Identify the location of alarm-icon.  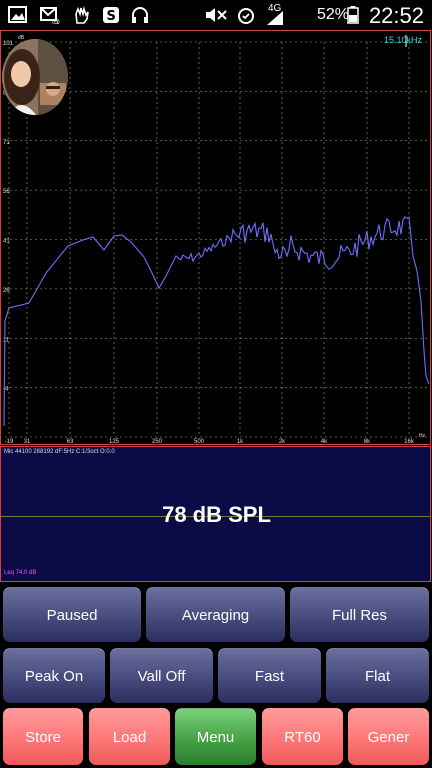
(246, 15).